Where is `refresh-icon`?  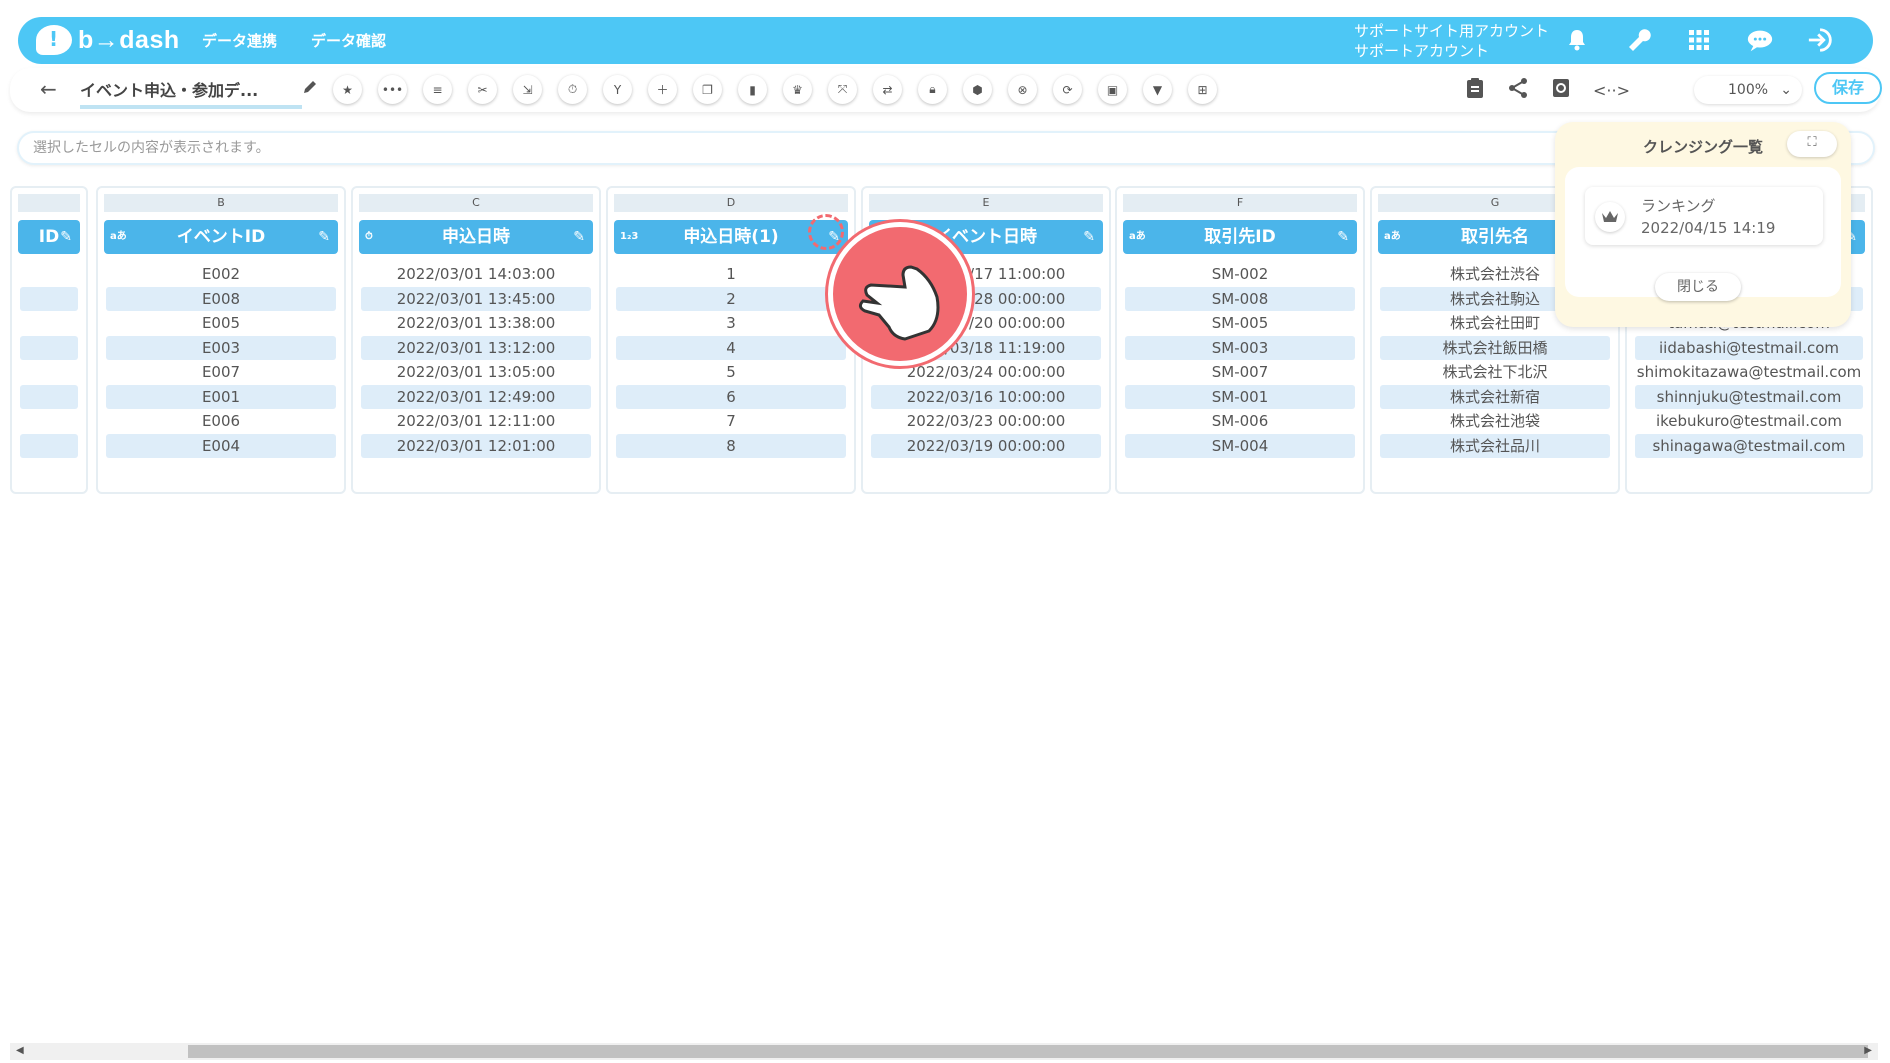 refresh-icon is located at coordinates (1561, 90).